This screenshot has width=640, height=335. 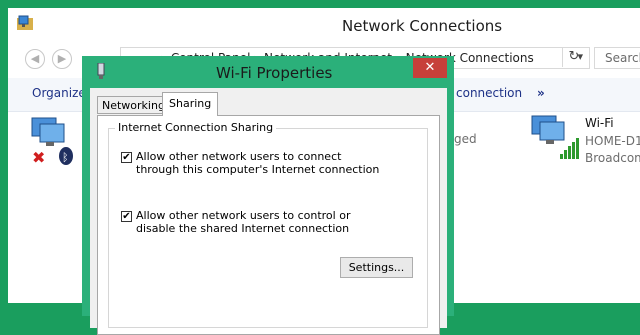 I want to click on group-title: Internet Connection Sharing, so click(x=196, y=127).